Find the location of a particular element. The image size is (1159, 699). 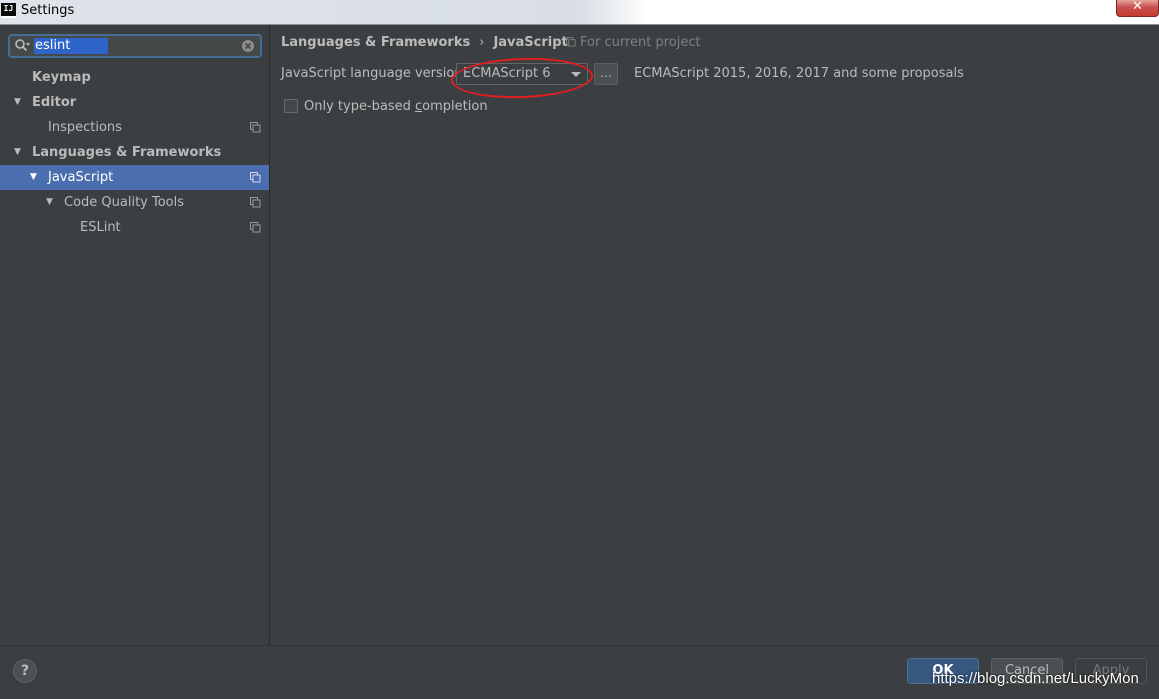

language-version-label: JavaScript language version is located at coordinates (372, 73).